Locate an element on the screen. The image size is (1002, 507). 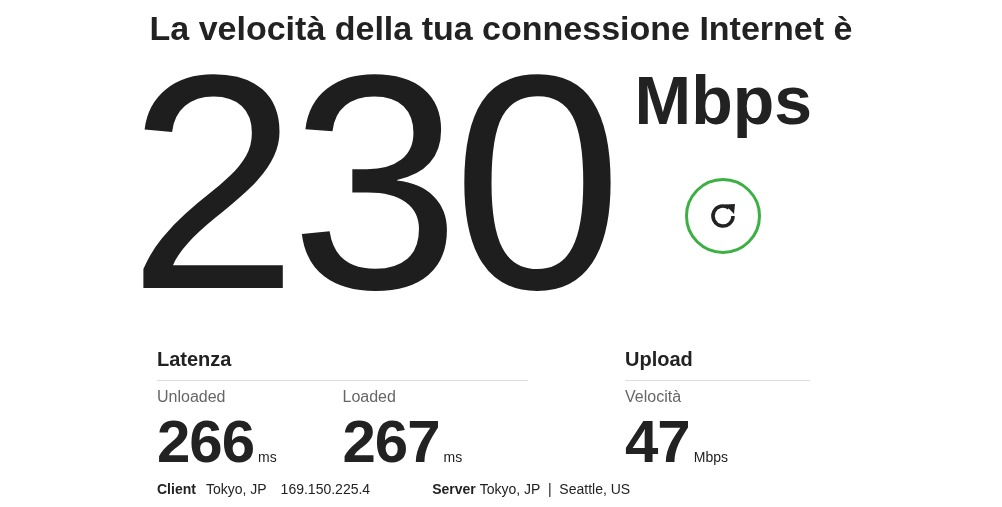
metric-label: Velocità is located at coordinates (654, 397).